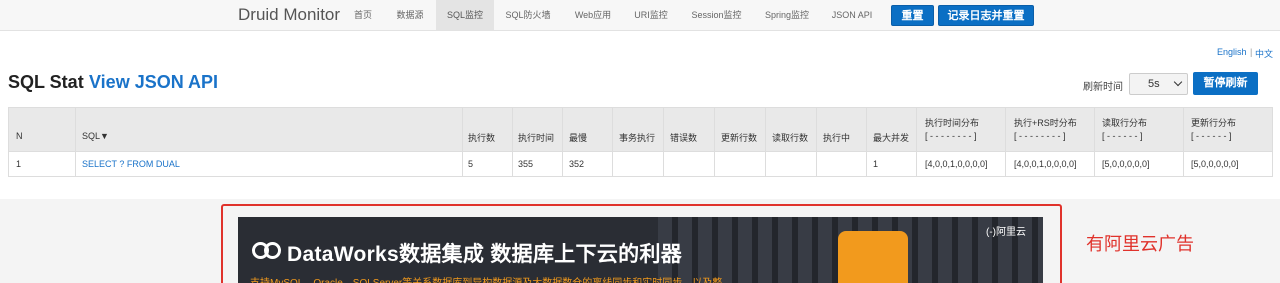 The width and height of the screenshot is (1280, 283). I want to click on language-english-link: English, so click(1232, 52).